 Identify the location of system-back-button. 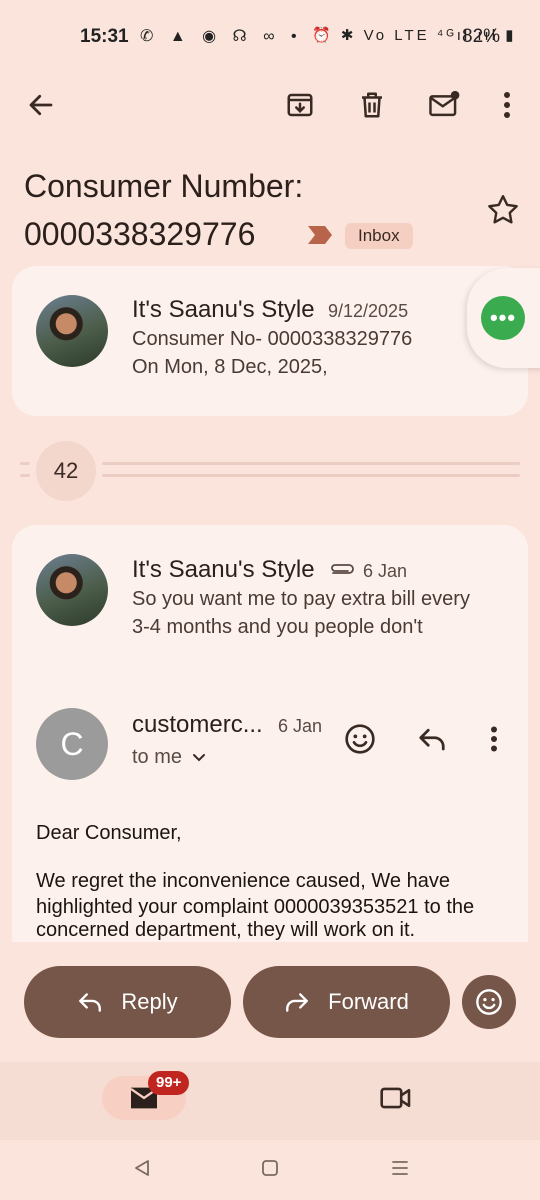
(142, 1168).